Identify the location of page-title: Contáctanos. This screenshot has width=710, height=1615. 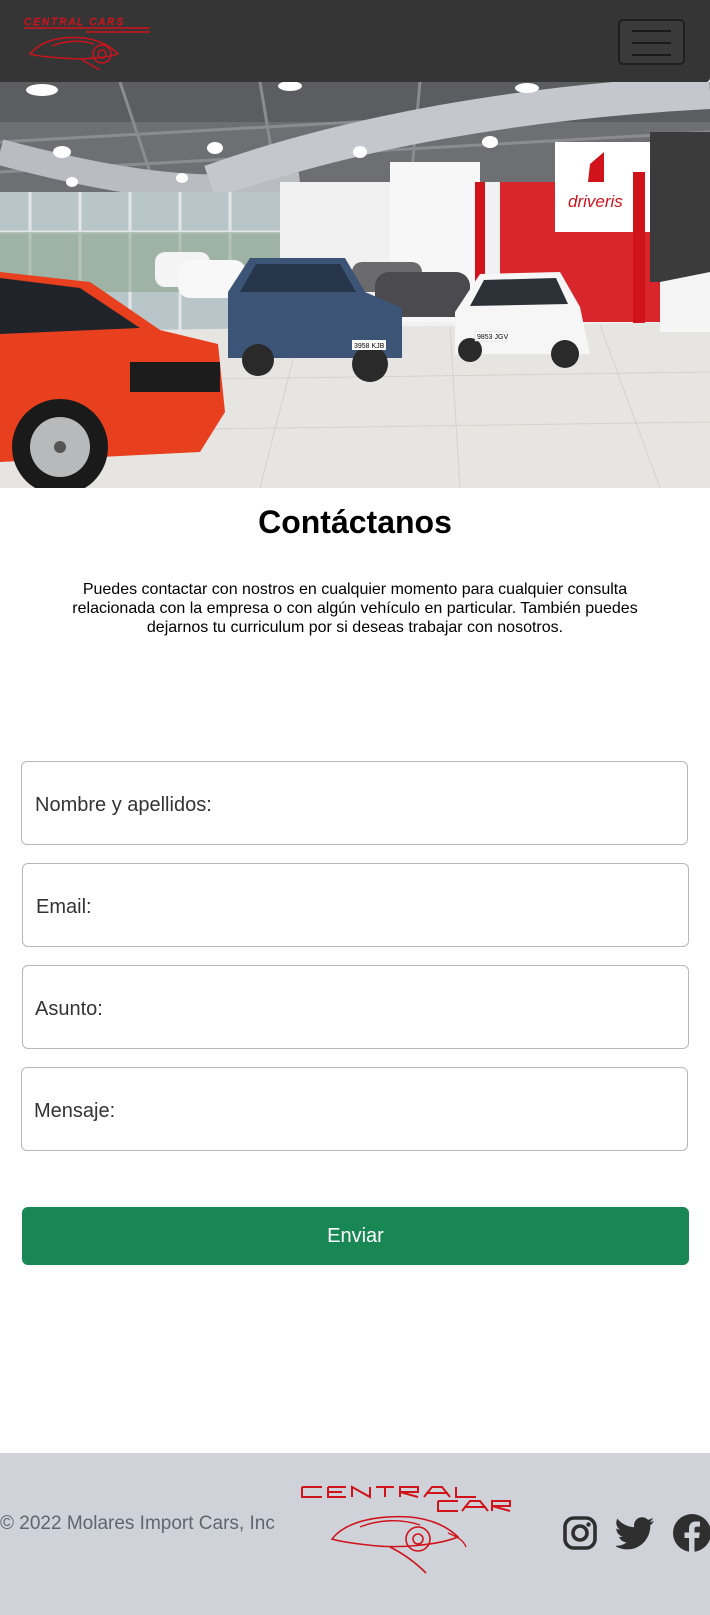
(355, 522).